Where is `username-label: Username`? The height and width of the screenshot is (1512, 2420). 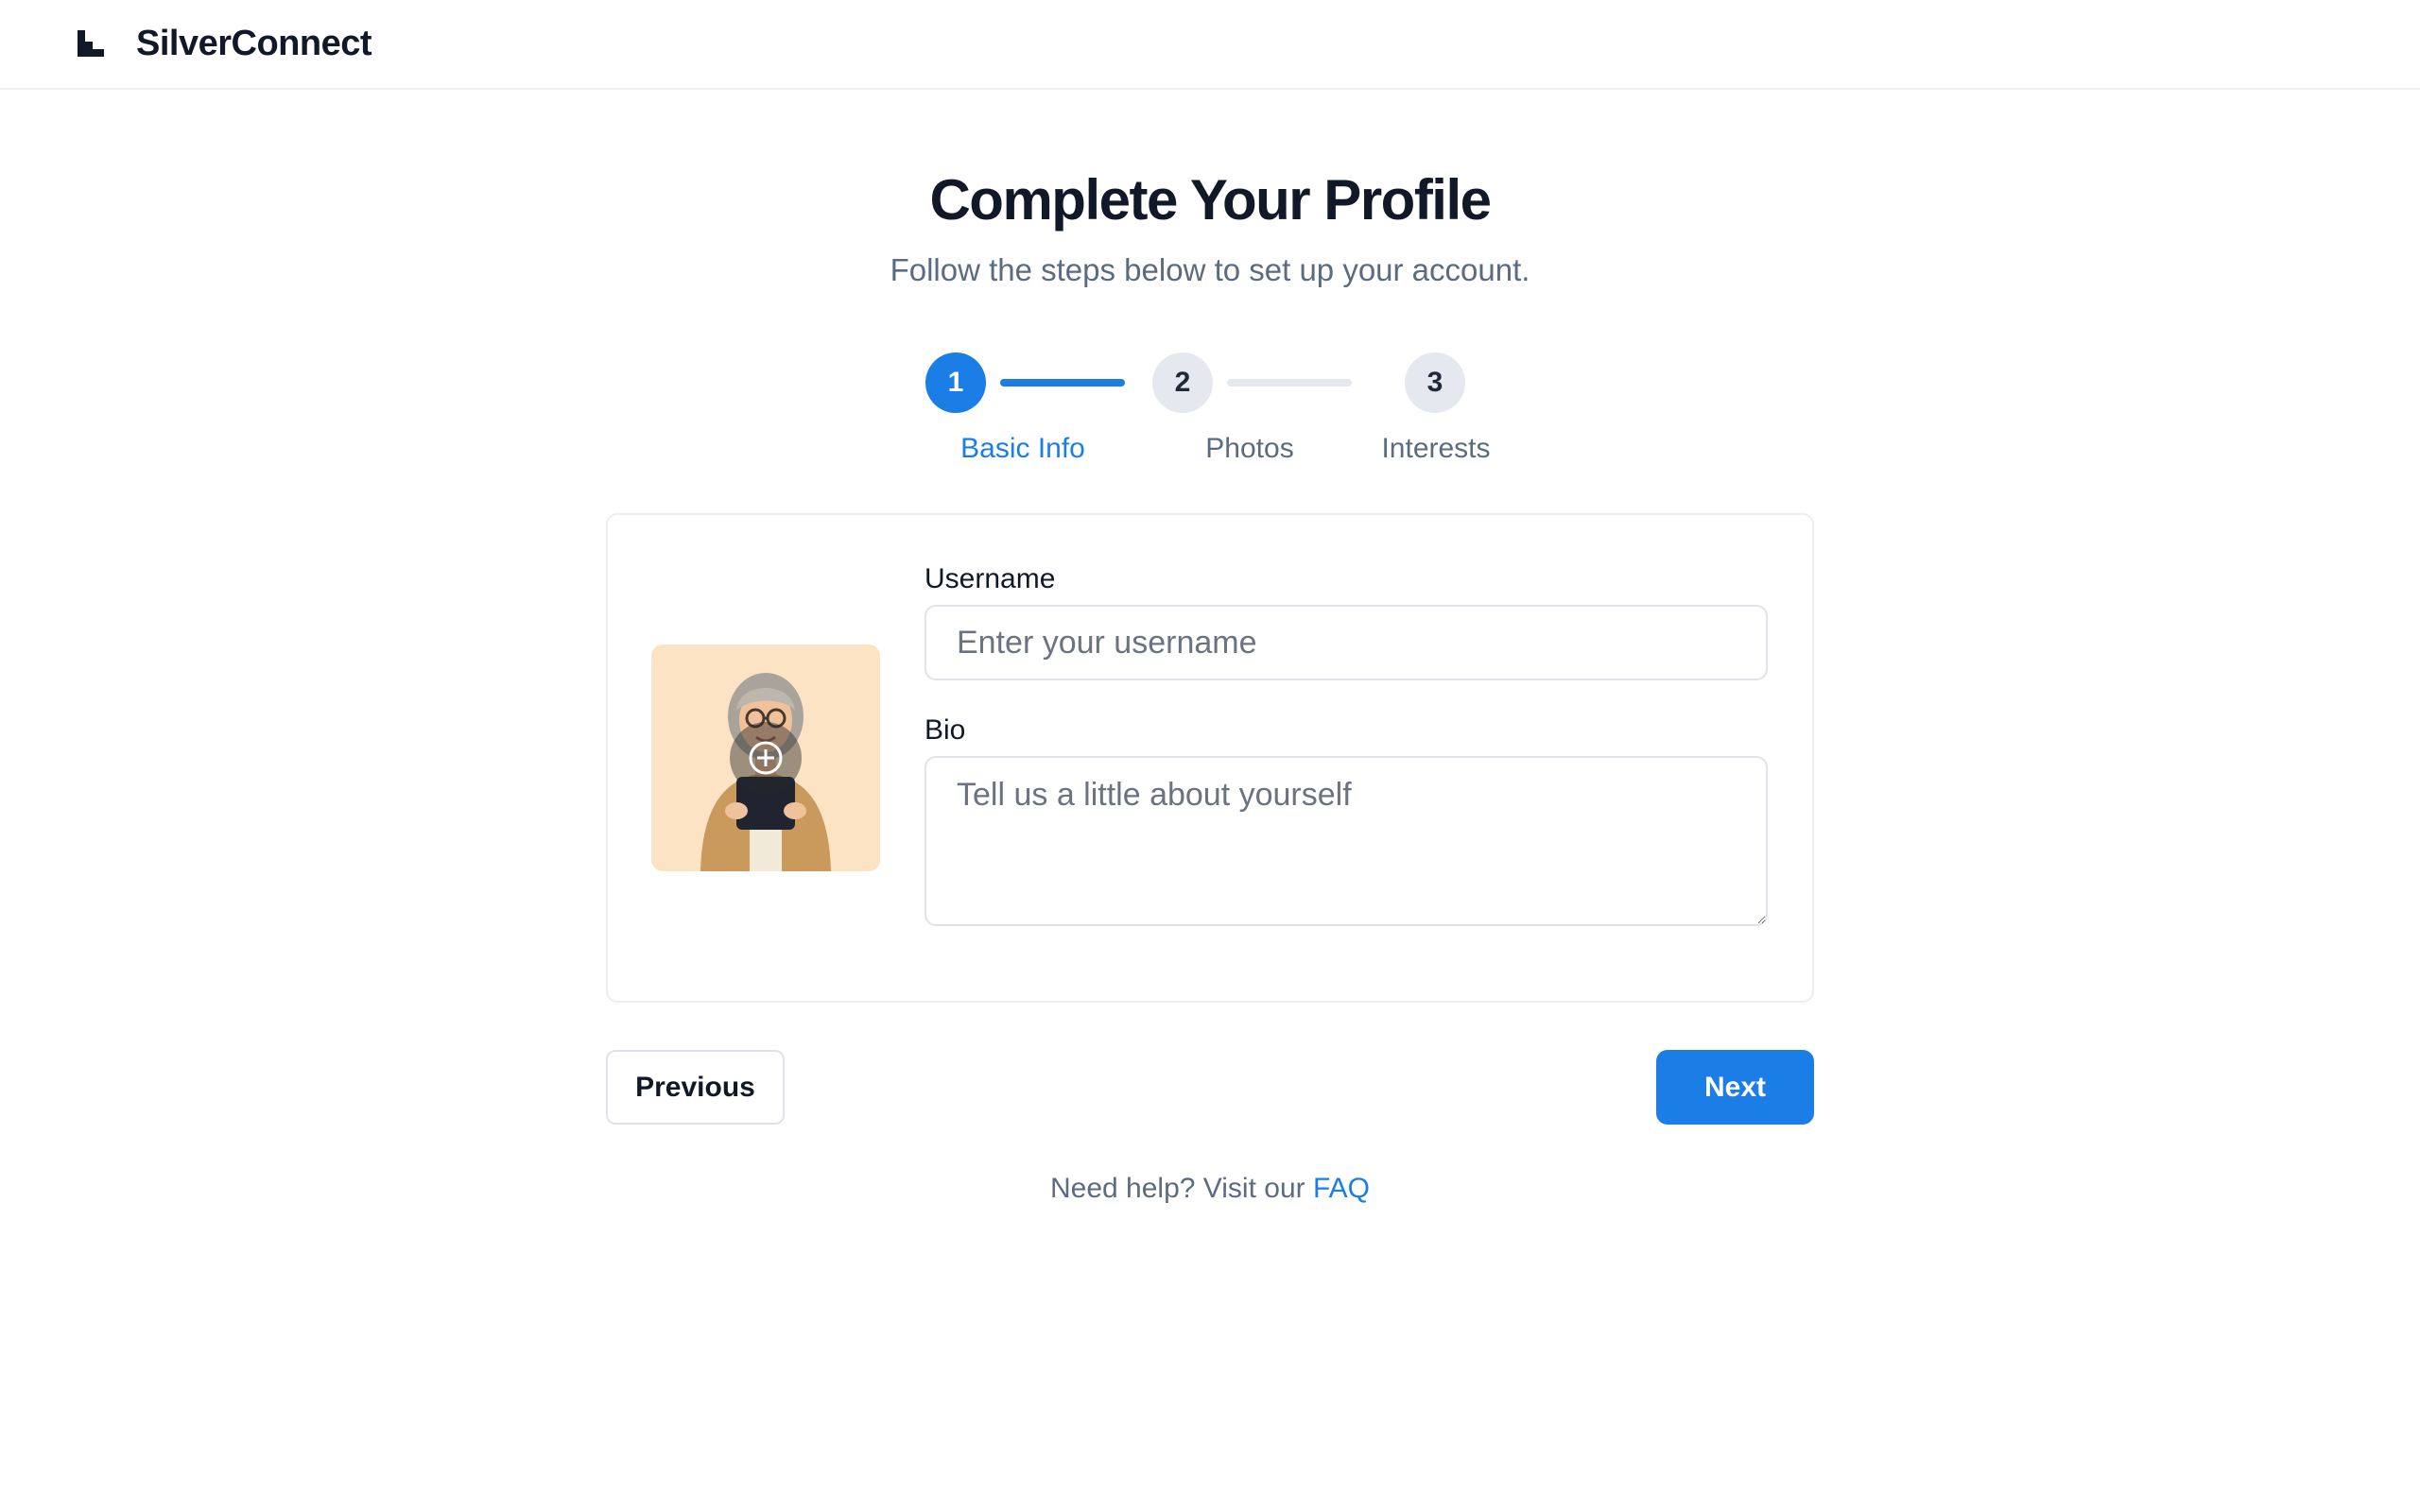
username-label: Username is located at coordinates (991, 578).